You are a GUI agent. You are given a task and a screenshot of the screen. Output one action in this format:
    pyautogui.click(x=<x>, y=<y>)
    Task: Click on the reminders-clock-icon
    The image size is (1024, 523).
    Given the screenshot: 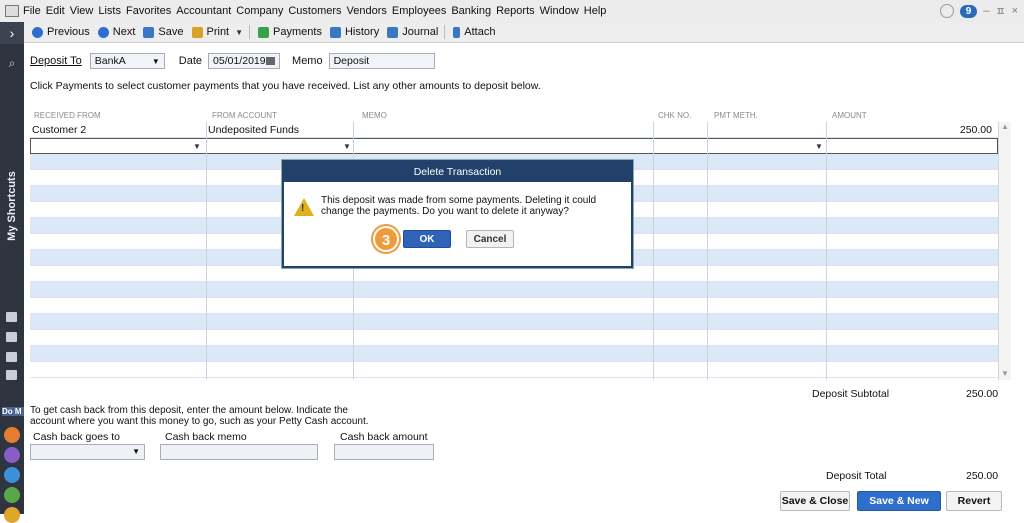 What is the action you would take?
    pyautogui.click(x=946, y=11)
    